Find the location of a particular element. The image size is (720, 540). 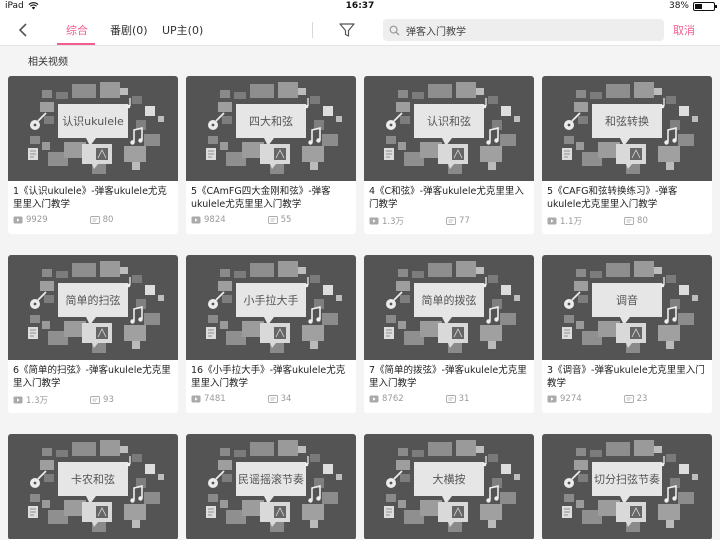

thumbnail-caption: 切分扫弦节奏 is located at coordinates (627, 479).